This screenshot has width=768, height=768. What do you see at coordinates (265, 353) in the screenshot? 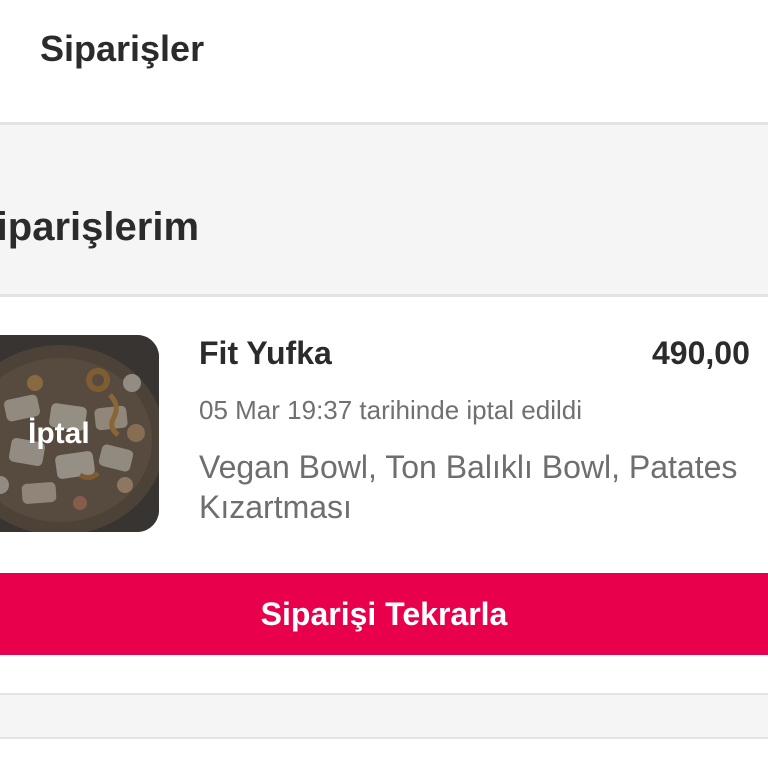
I see `restaurant-name: Fit Yufka` at bounding box center [265, 353].